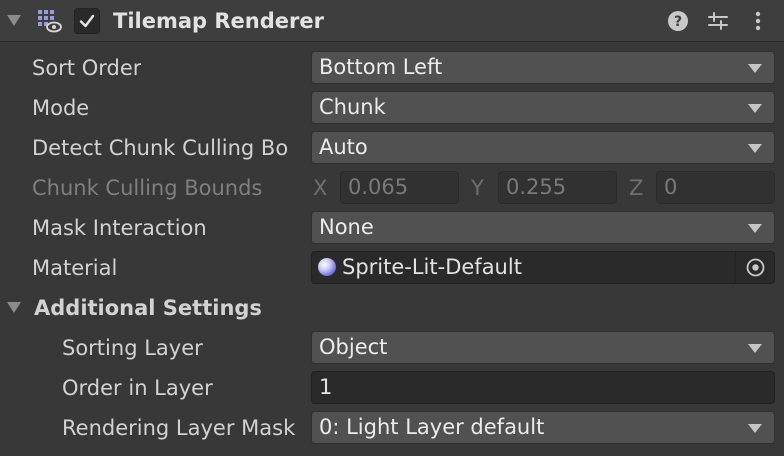 The image size is (784, 456). What do you see at coordinates (432, 267) in the screenshot?
I see `material-value: Sprite-Lit-Default` at bounding box center [432, 267].